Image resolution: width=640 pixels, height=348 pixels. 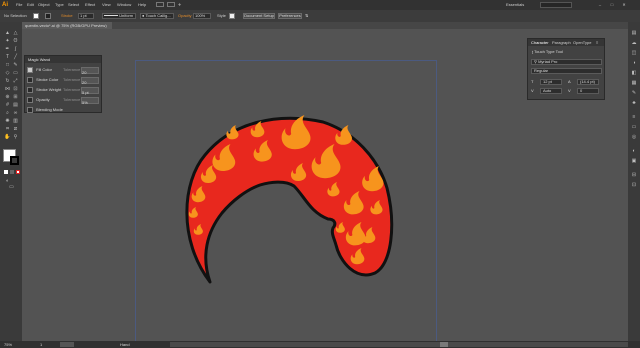 What do you see at coordinates (30, 109) in the screenshot?
I see `blending-mode-checkbox` at bounding box center [30, 109].